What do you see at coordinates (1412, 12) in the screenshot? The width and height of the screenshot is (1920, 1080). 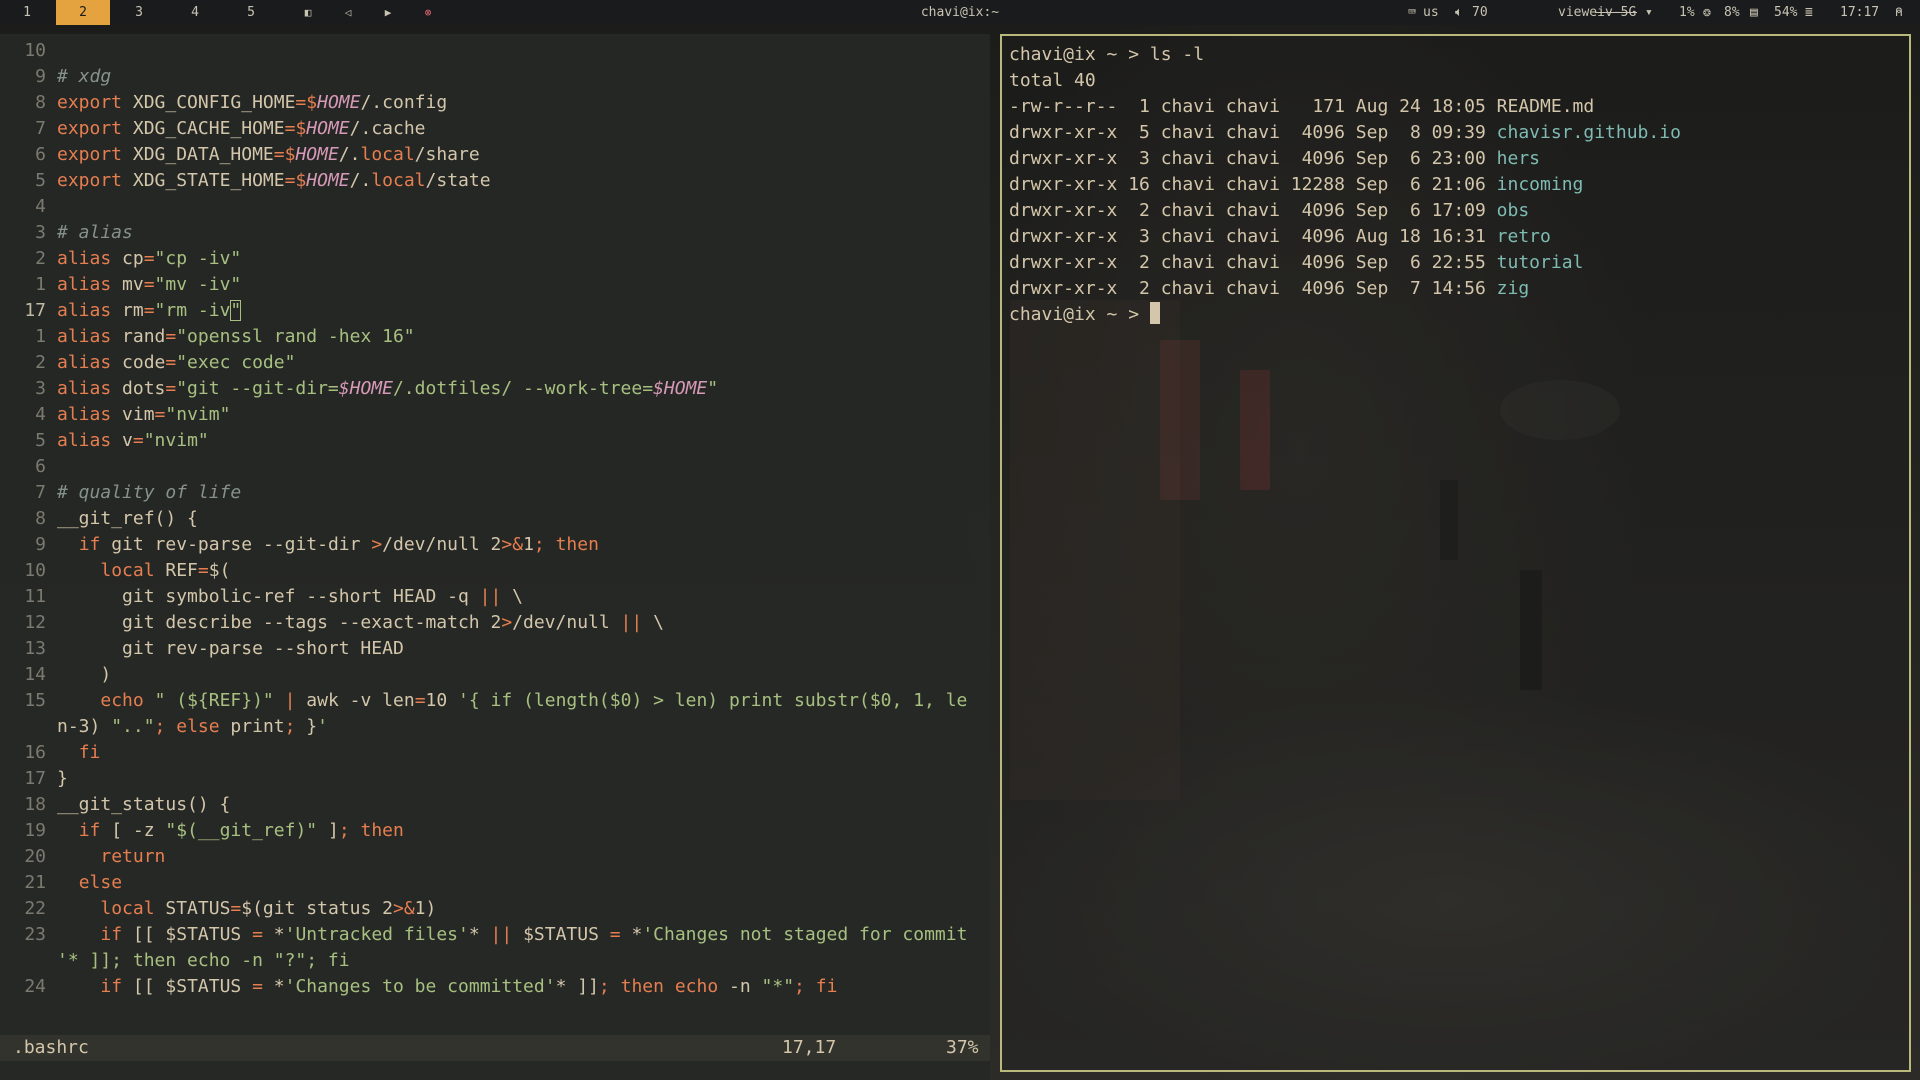 I see `keyboard-icon: ⌨` at bounding box center [1412, 12].